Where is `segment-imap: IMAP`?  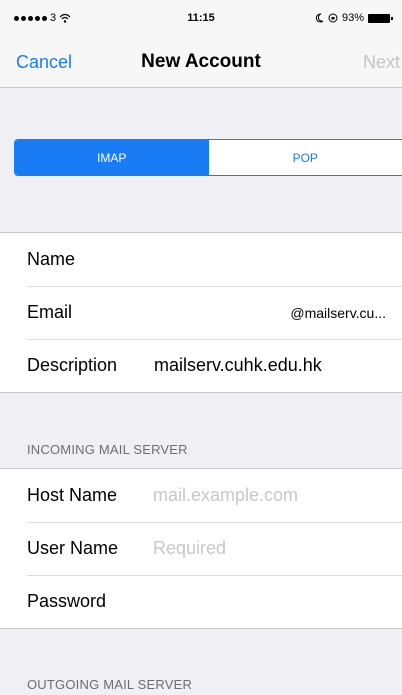 segment-imap: IMAP is located at coordinates (112, 157).